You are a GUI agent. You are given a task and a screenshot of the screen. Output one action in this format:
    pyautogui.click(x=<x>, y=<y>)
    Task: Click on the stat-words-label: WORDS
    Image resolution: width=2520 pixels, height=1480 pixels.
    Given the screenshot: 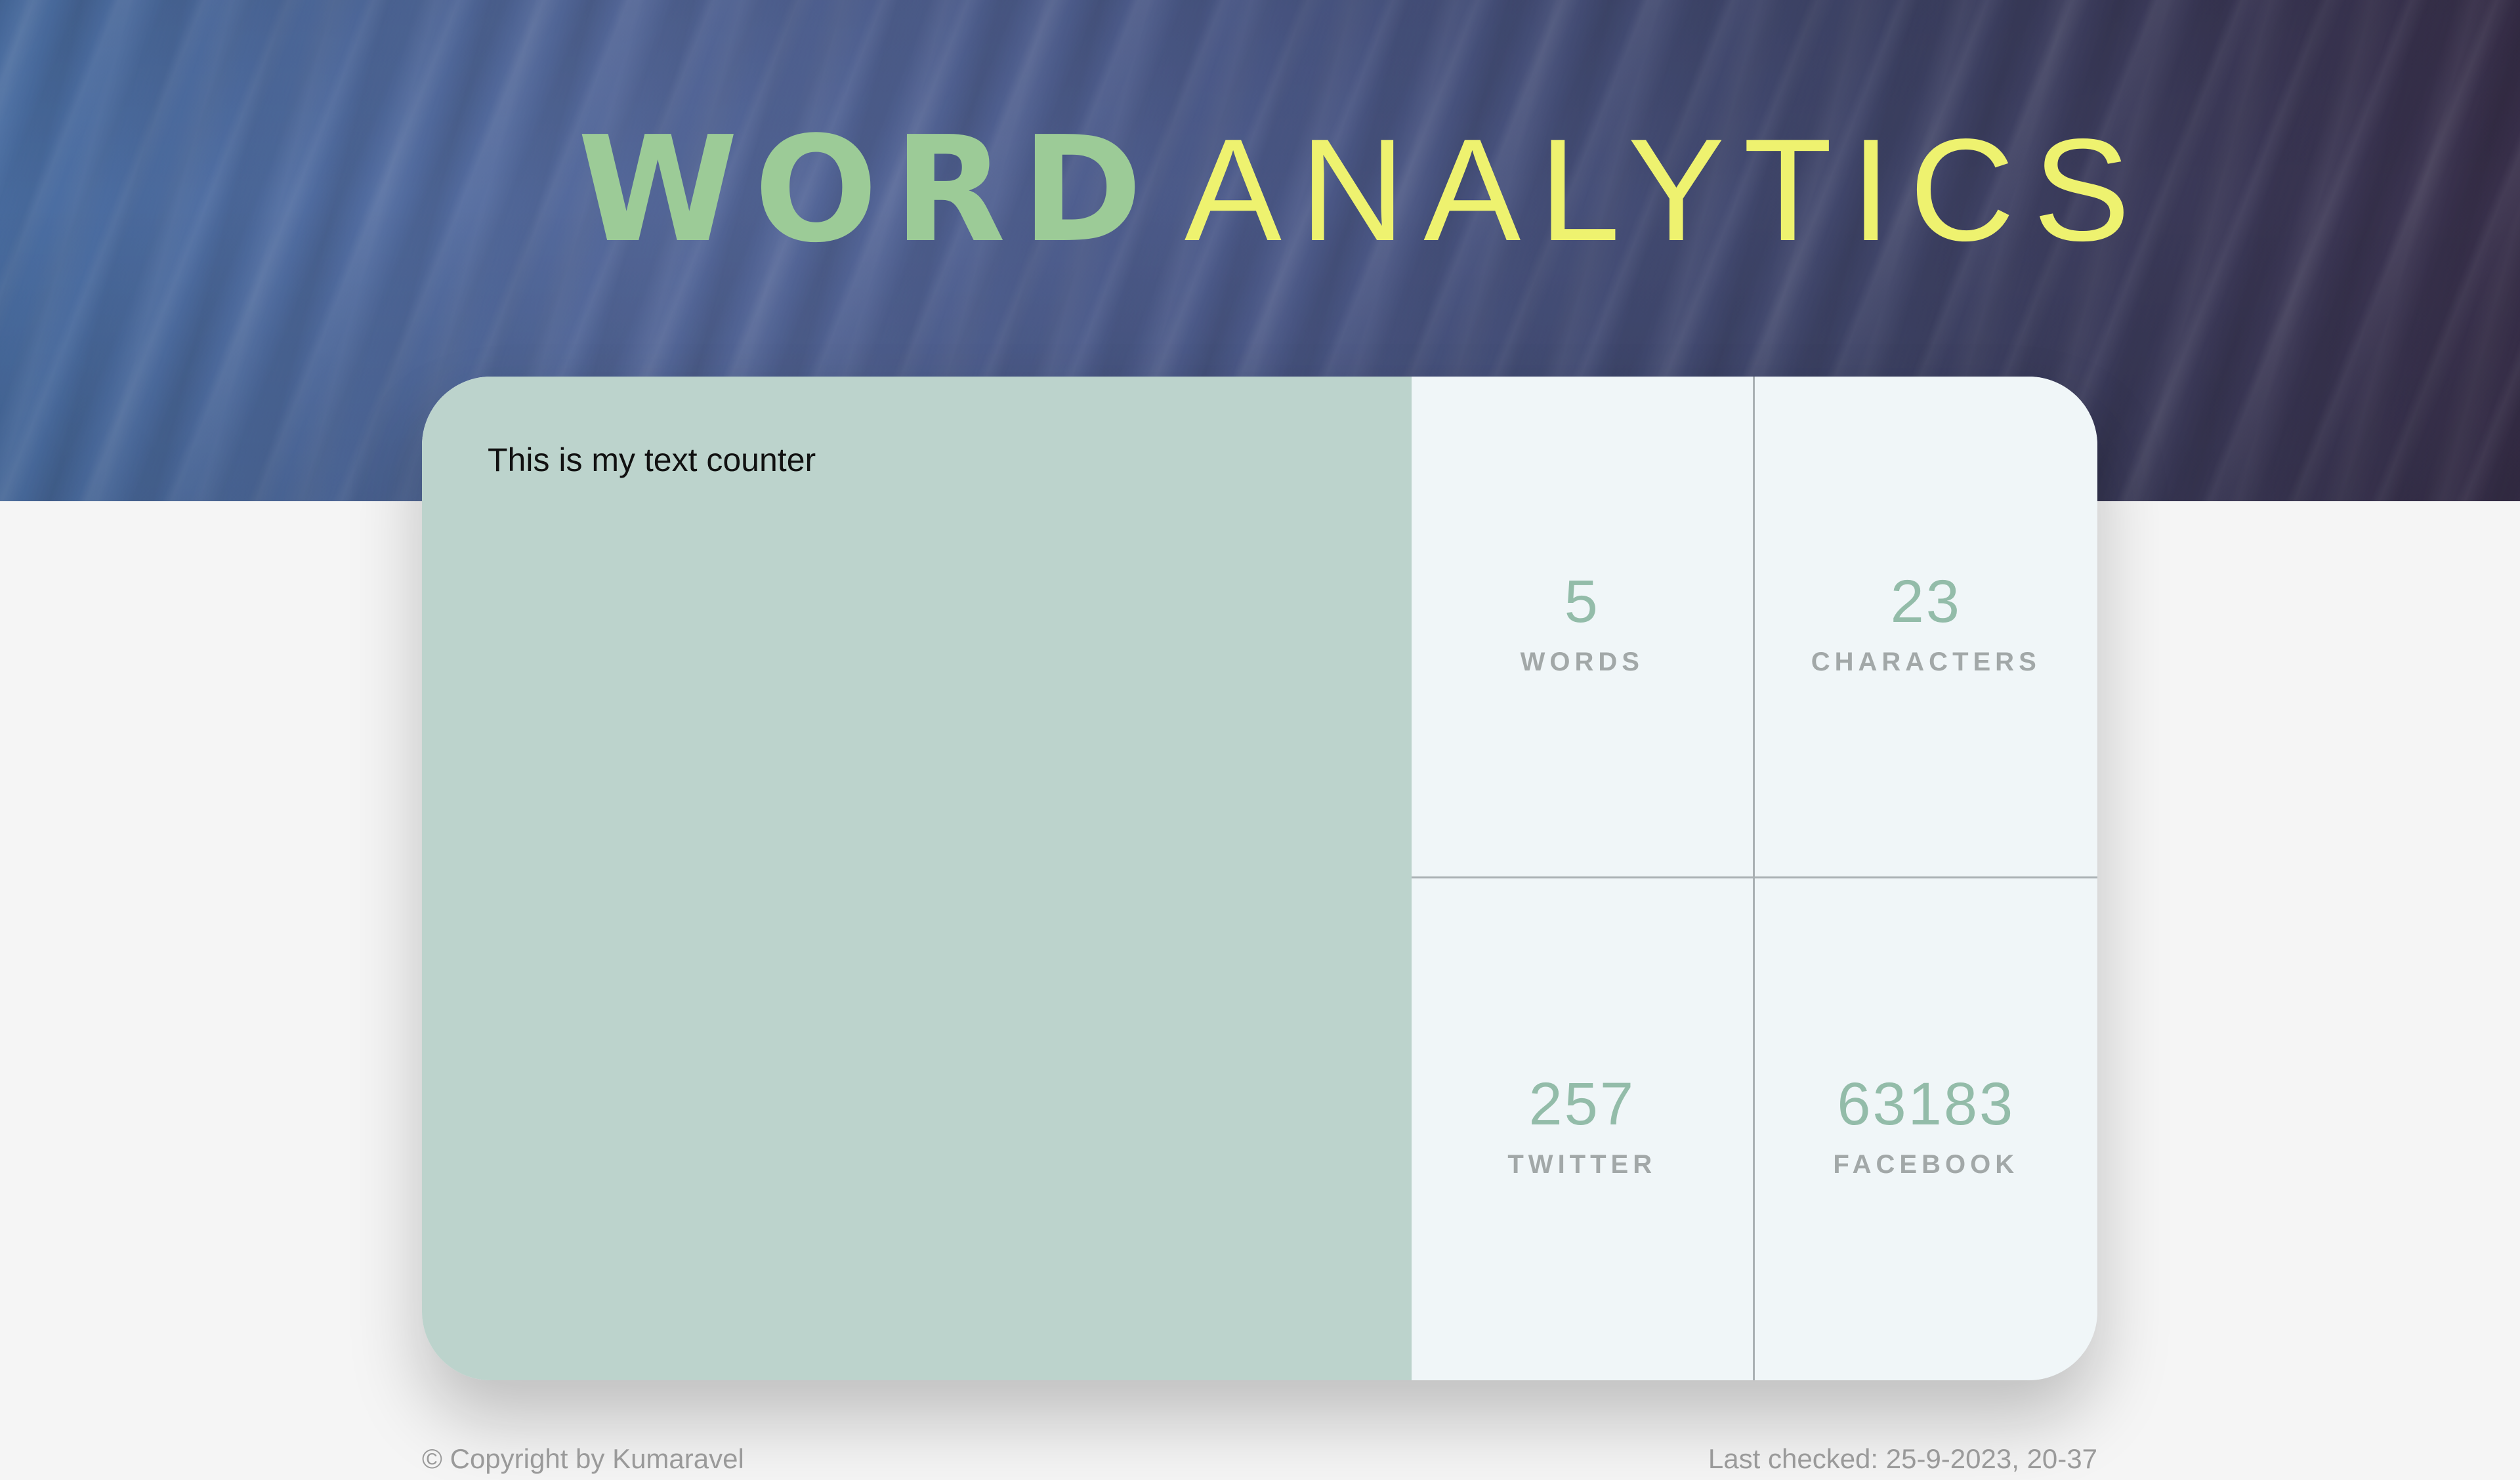 What is the action you would take?
    pyautogui.click(x=1582, y=661)
    